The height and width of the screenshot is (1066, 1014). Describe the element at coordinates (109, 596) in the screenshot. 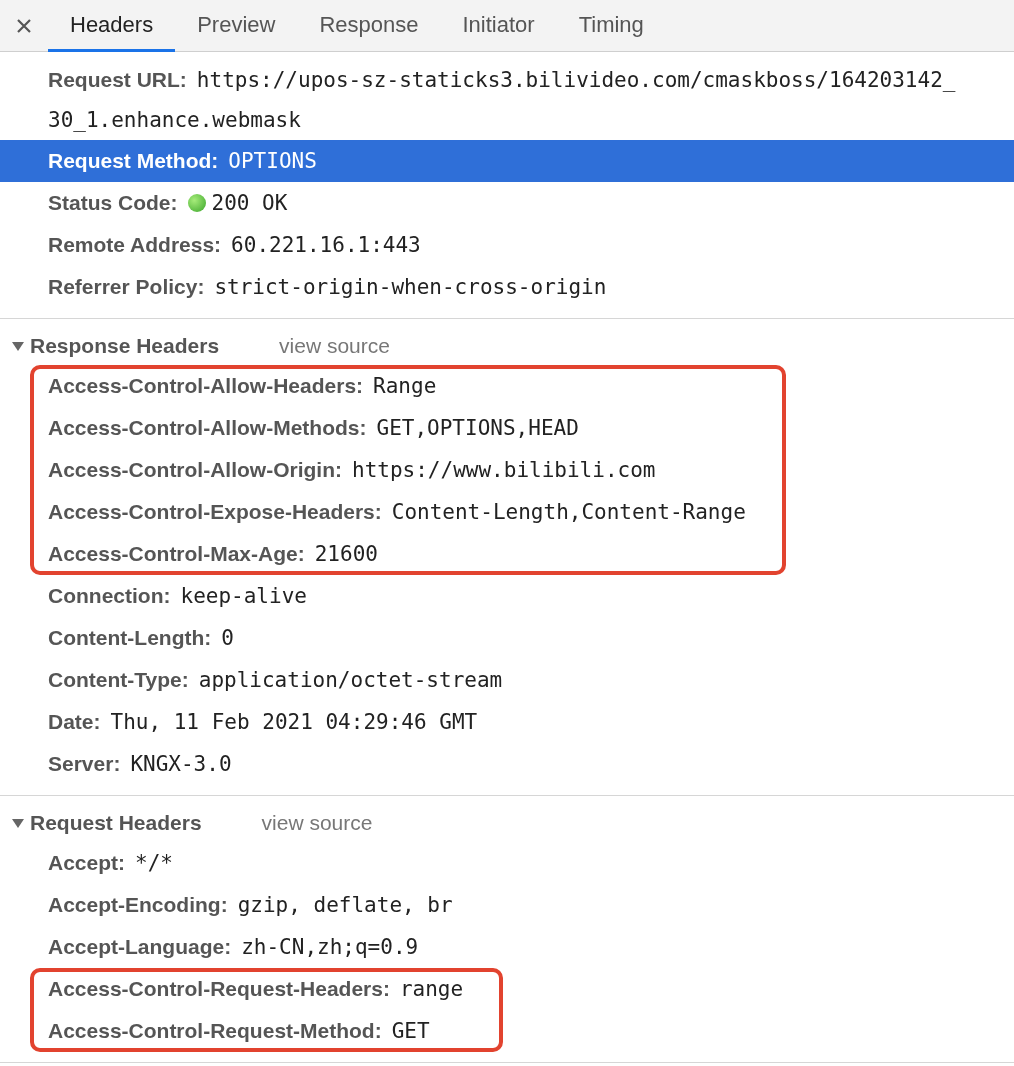

I see `header-name: Connection:` at that location.